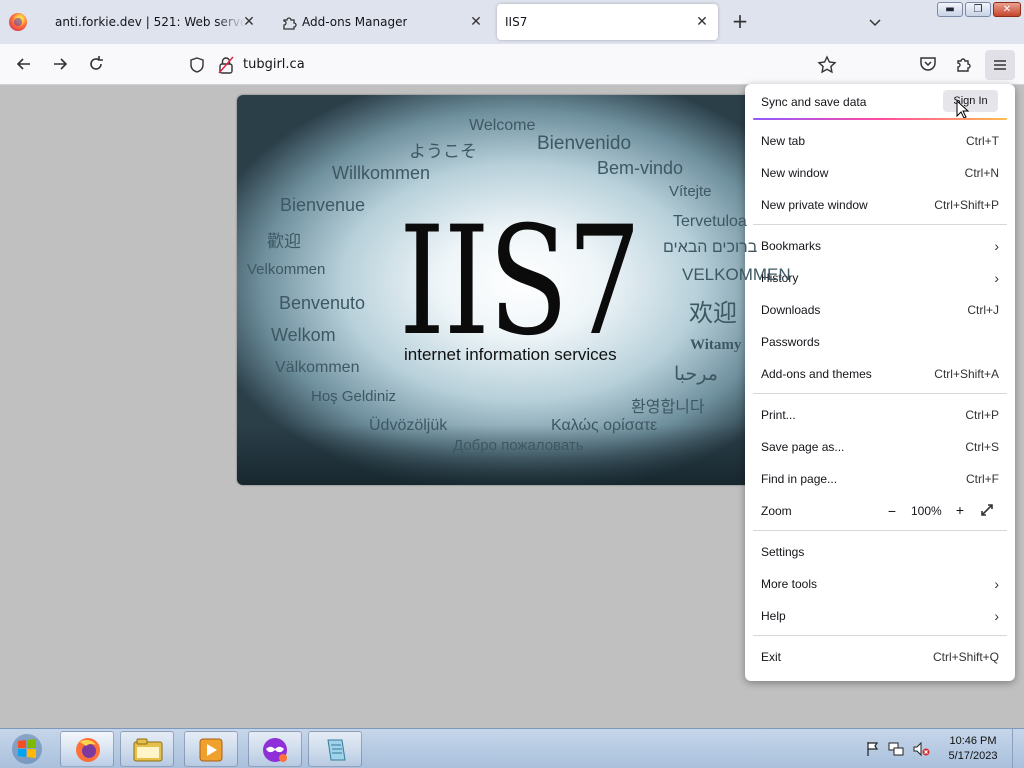 Image resolution: width=1024 pixels, height=768 pixels. What do you see at coordinates (740, 21) in the screenshot?
I see `new-tab-button: +` at bounding box center [740, 21].